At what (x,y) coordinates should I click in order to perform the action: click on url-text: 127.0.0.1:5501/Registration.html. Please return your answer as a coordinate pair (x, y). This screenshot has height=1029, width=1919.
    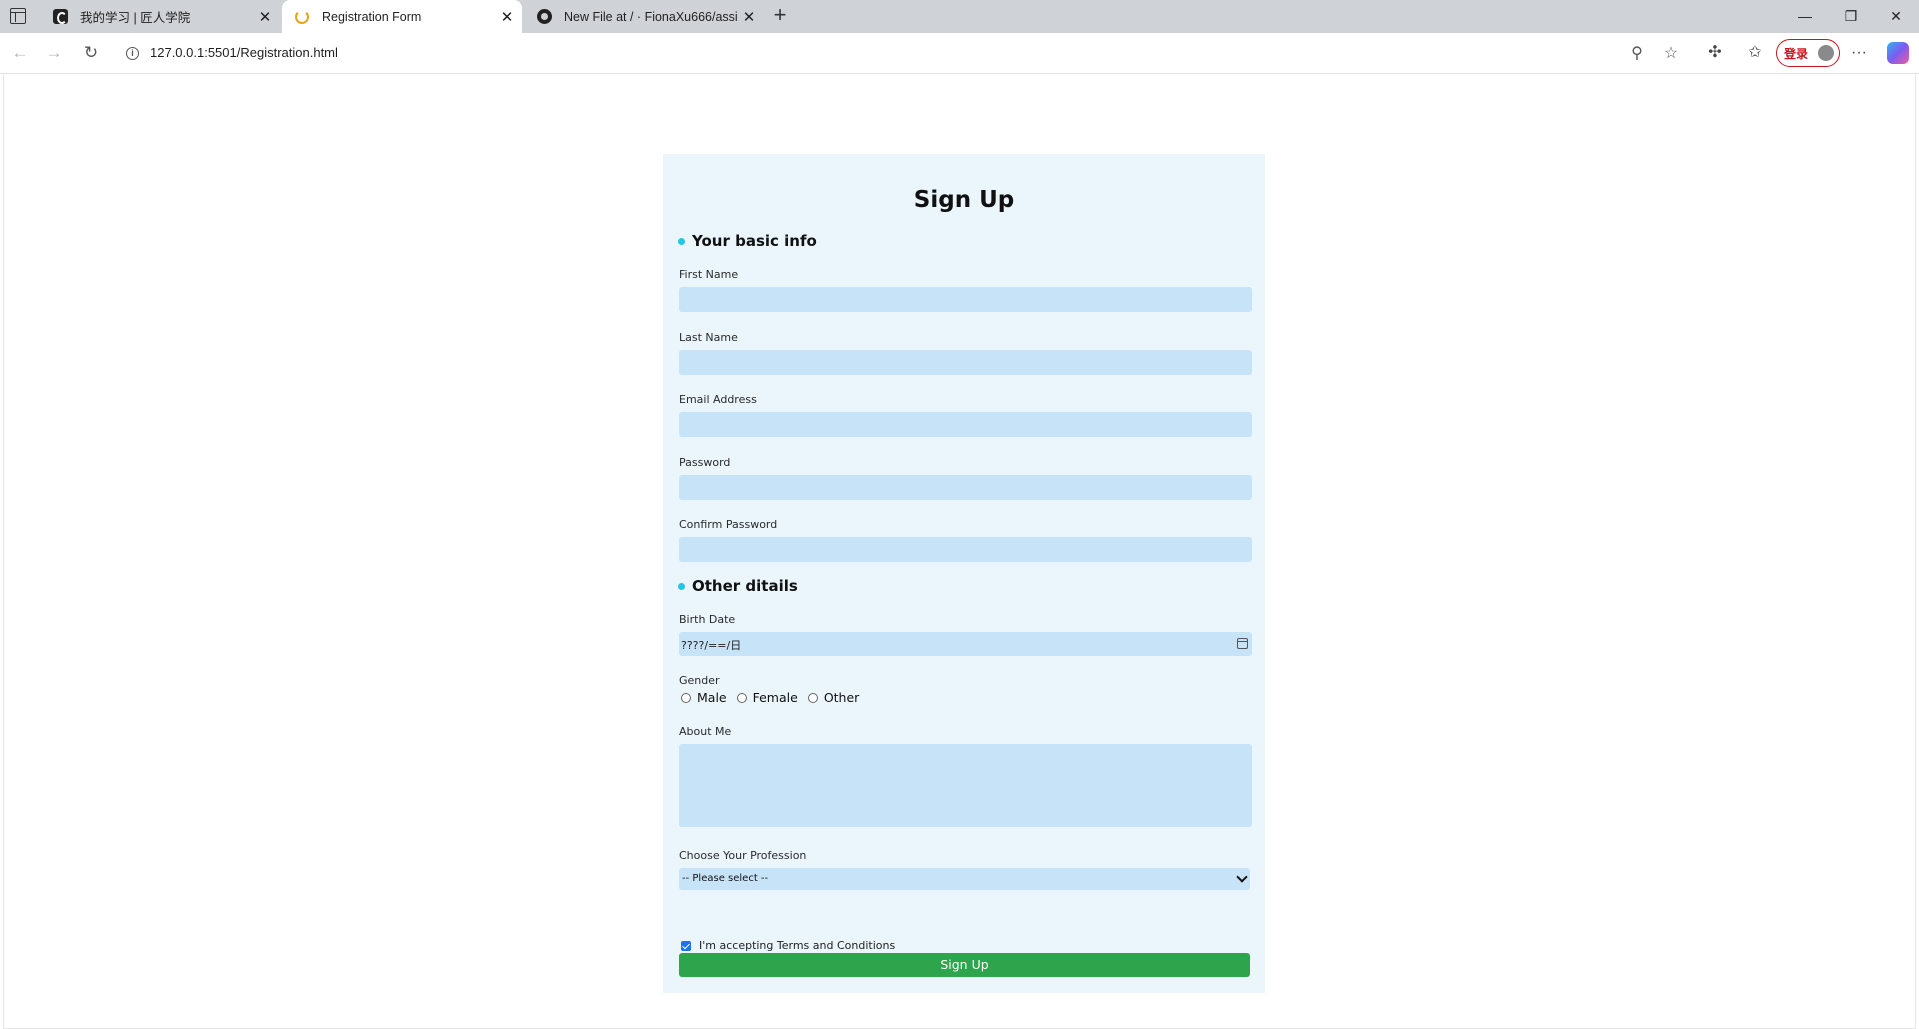
    Looking at the image, I should click on (244, 52).